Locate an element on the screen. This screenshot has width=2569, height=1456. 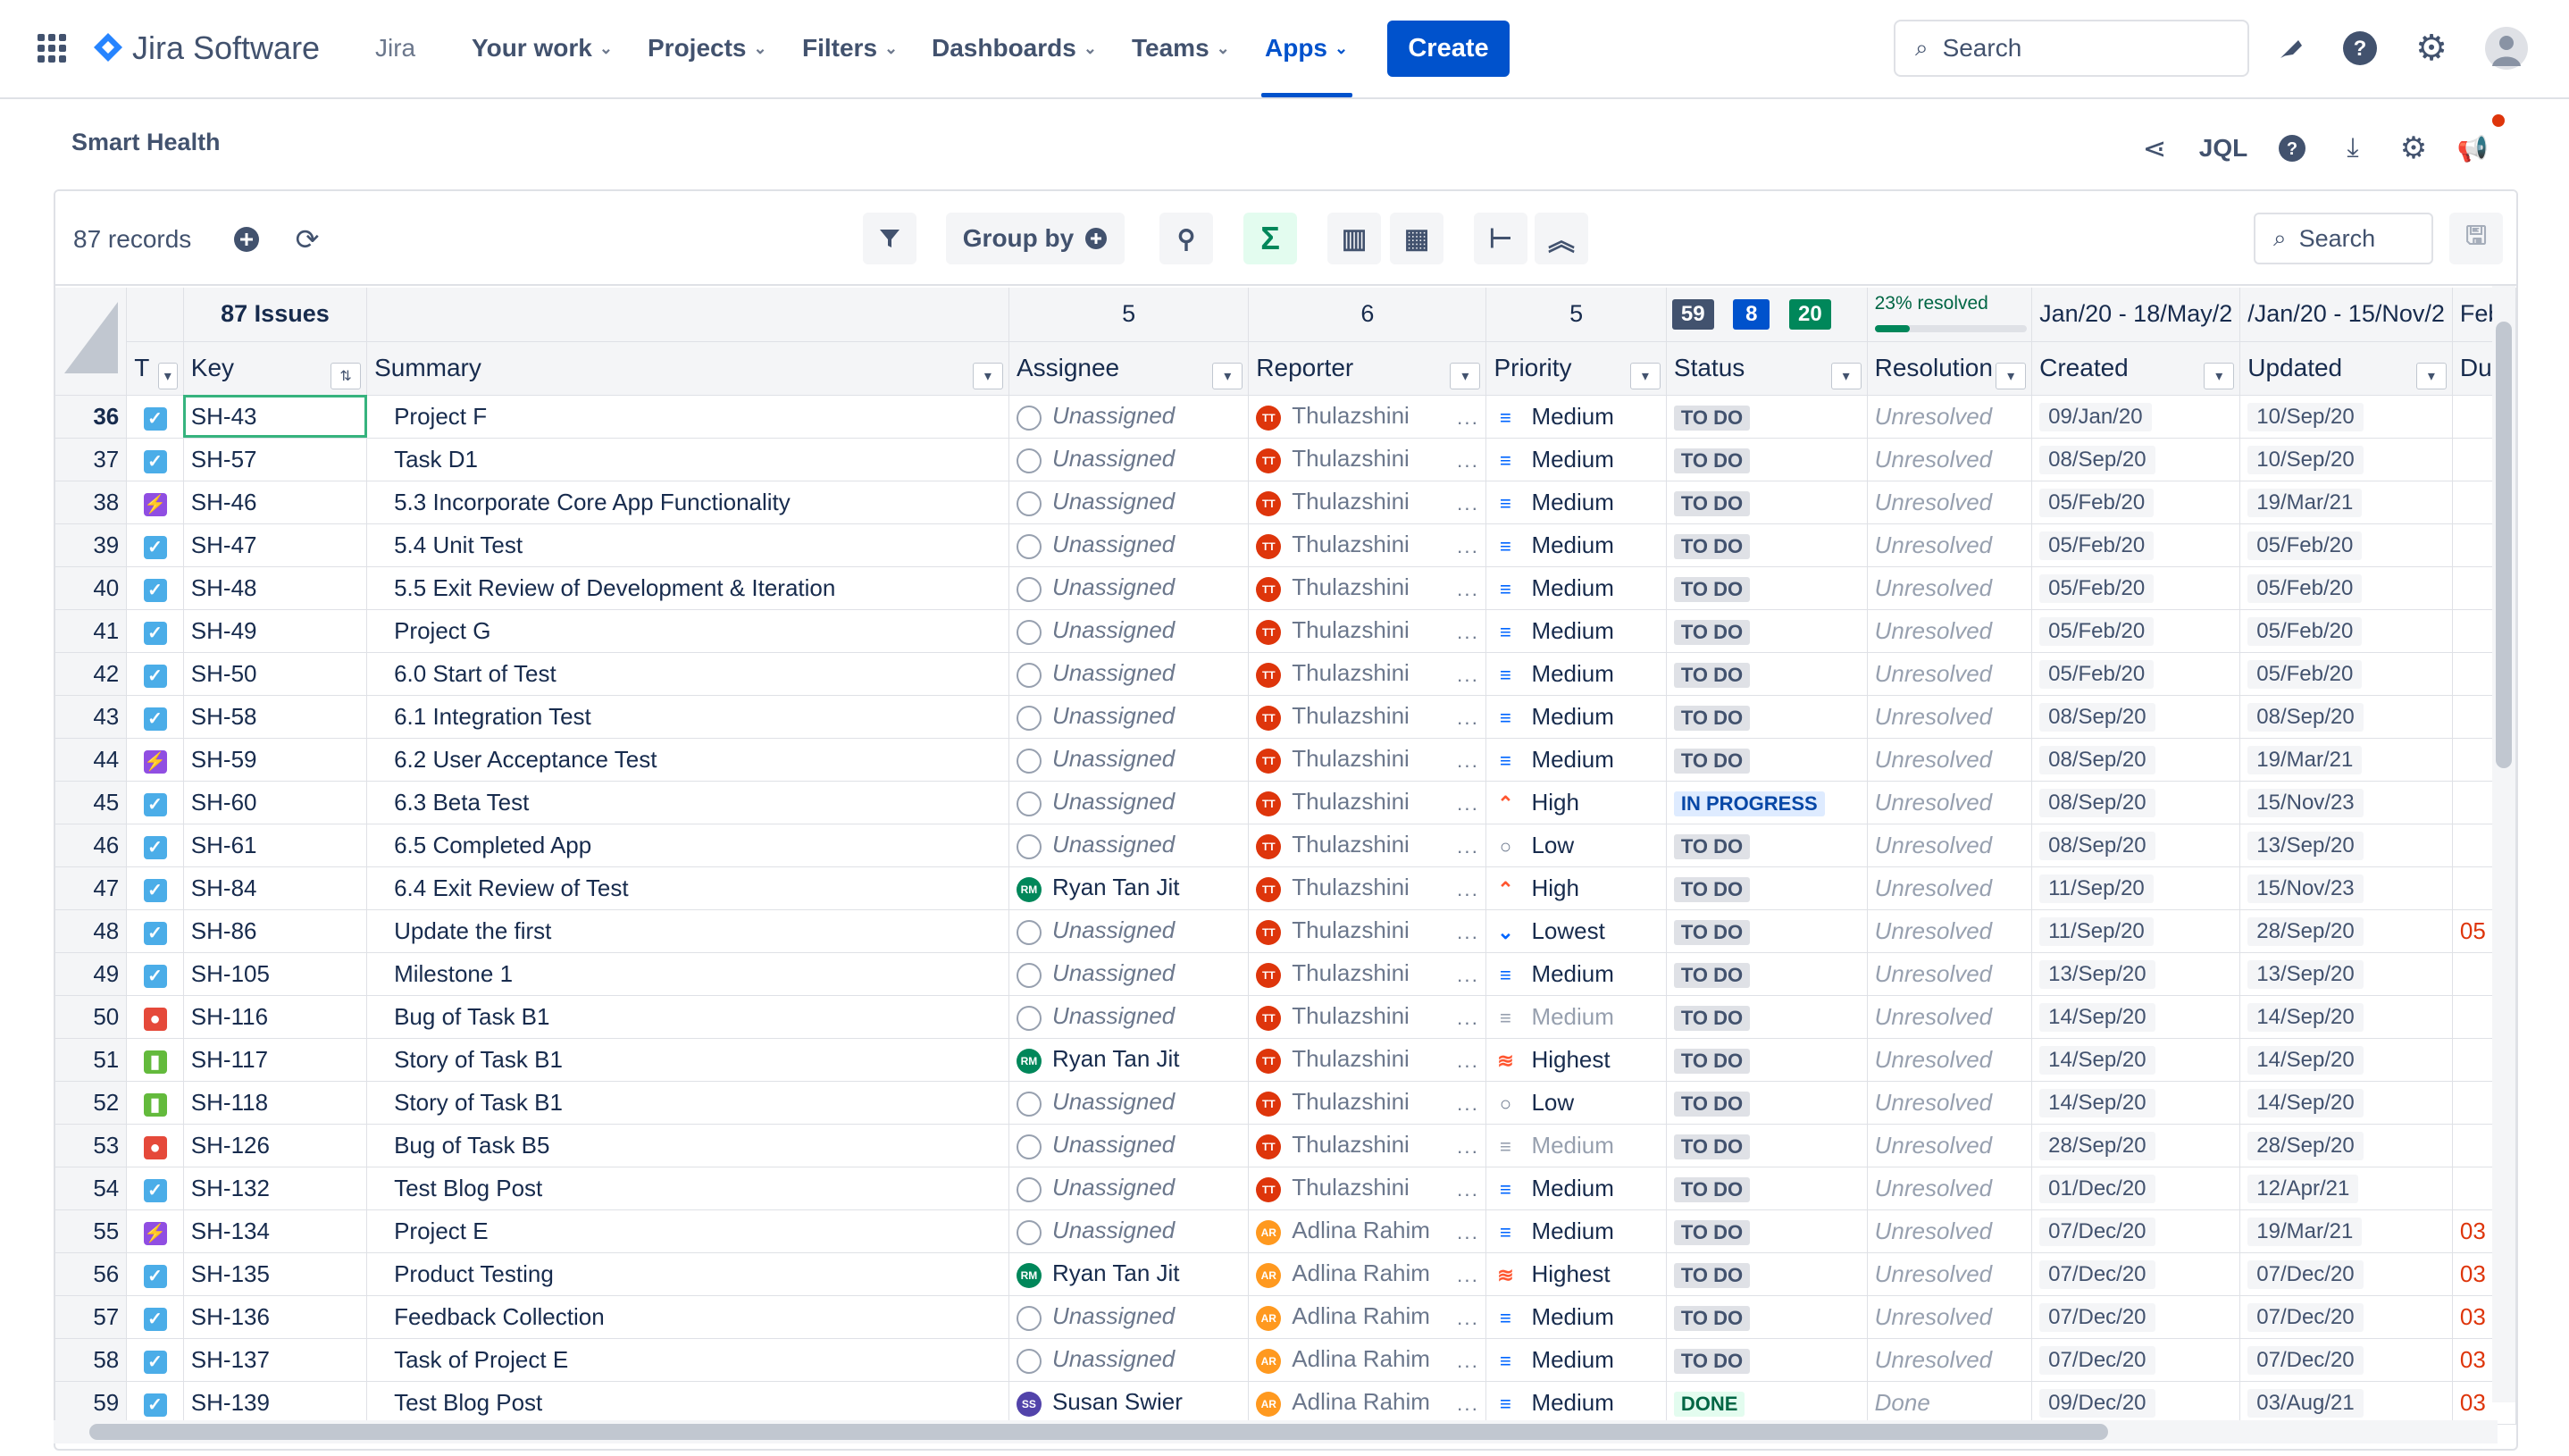
issue-key: SH-136 is located at coordinates (275, 1317).